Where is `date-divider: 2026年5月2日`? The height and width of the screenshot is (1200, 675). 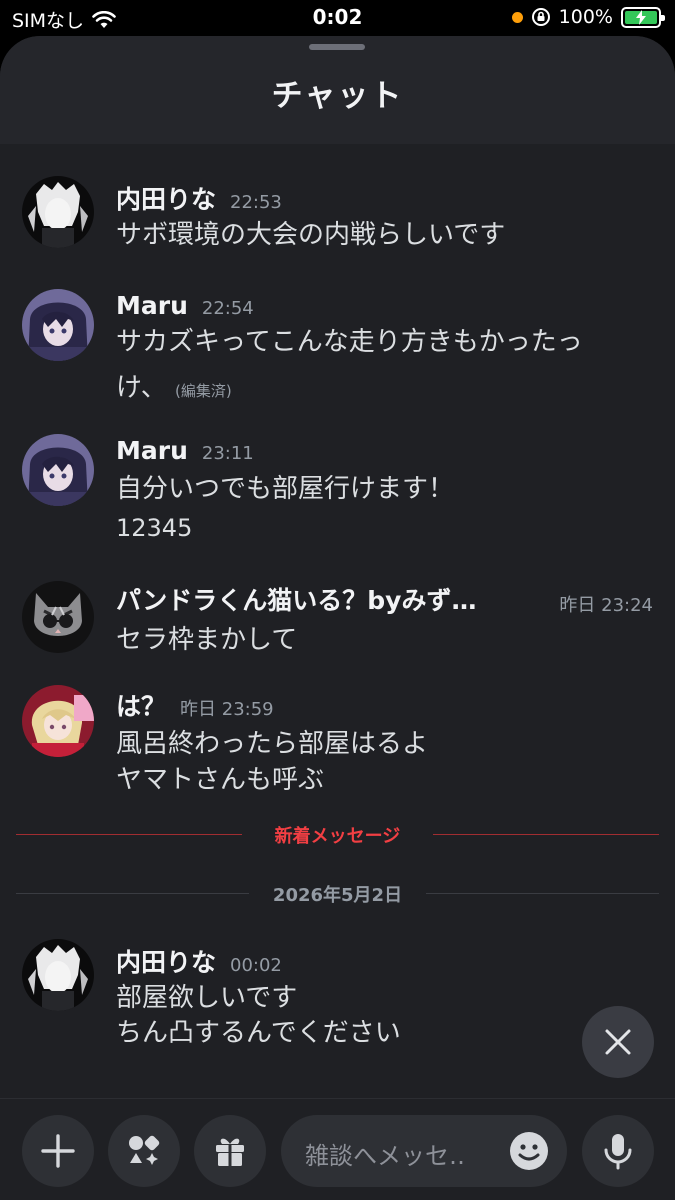
date-divider: 2026年5月2日 is located at coordinates (337, 894).